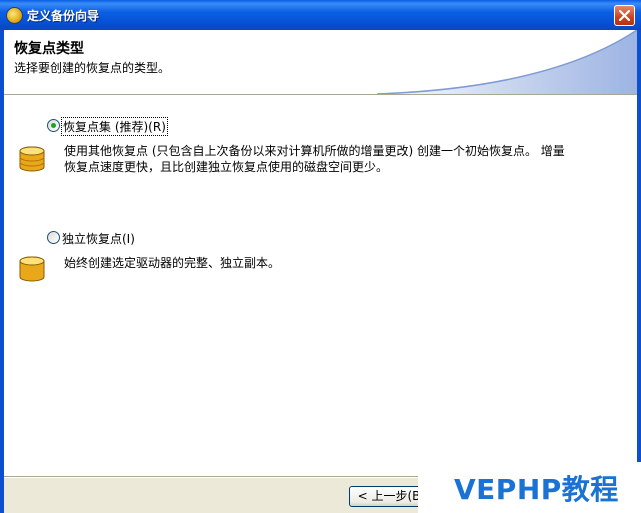 This screenshot has height=513, width=641. What do you see at coordinates (92, 68) in the screenshot?
I see `page-subtitle: 选择要创建的恢复点的类型。` at bounding box center [92, 68].